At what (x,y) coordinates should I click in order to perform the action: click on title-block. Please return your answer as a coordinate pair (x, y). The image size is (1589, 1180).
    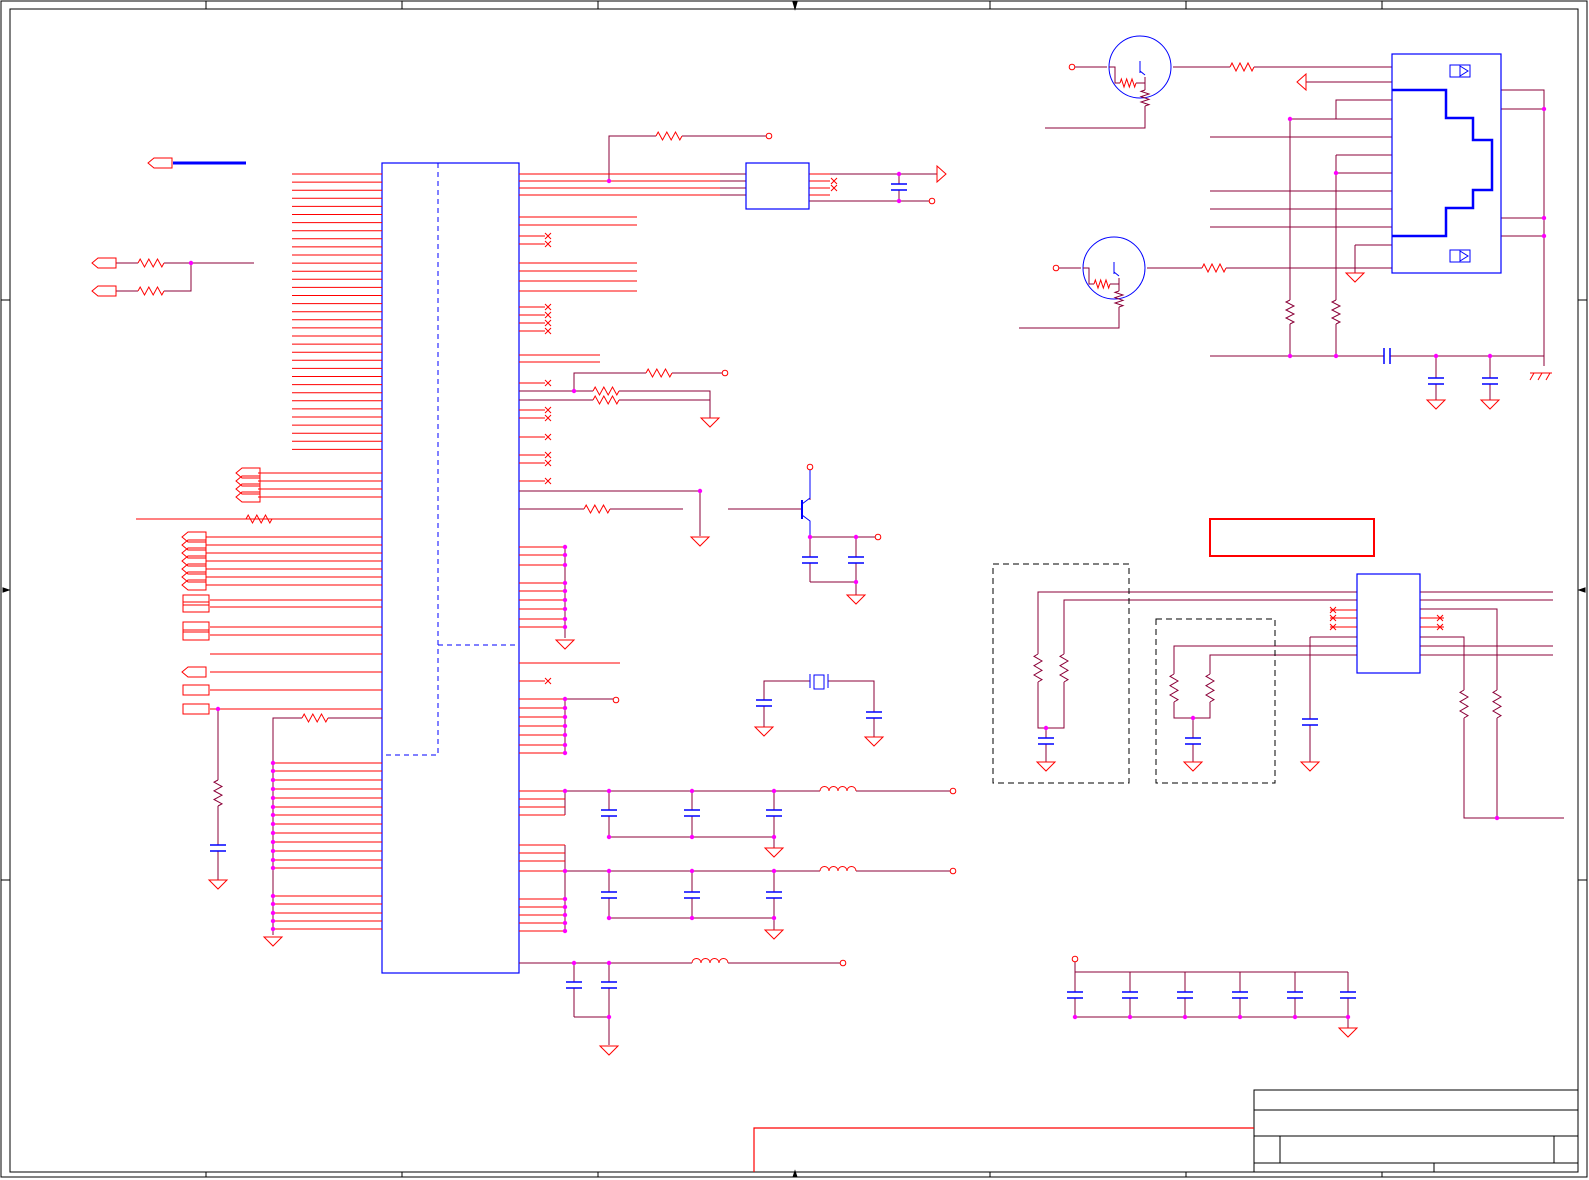
    Looking at the image, I should click on (1416, 1131).